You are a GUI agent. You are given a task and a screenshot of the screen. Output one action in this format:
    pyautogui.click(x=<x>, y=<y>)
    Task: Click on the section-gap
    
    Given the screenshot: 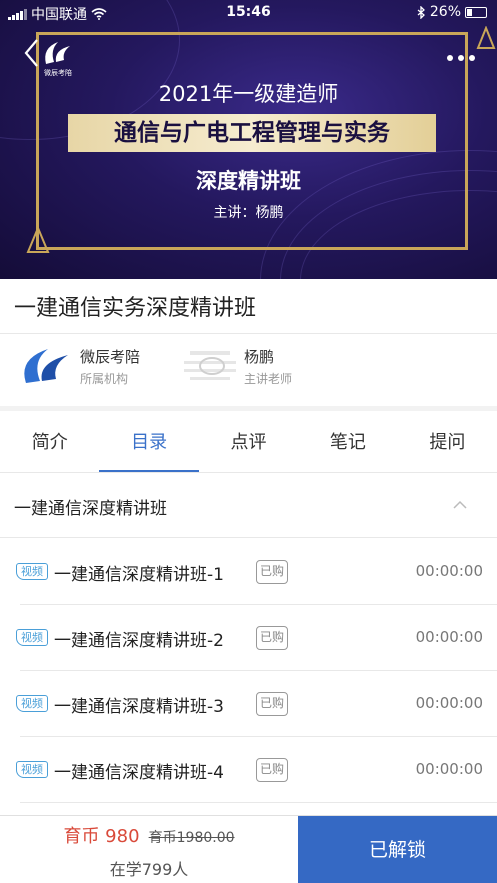 What is the action you would take?
    pyautogui.click(x=248, y=408)
    